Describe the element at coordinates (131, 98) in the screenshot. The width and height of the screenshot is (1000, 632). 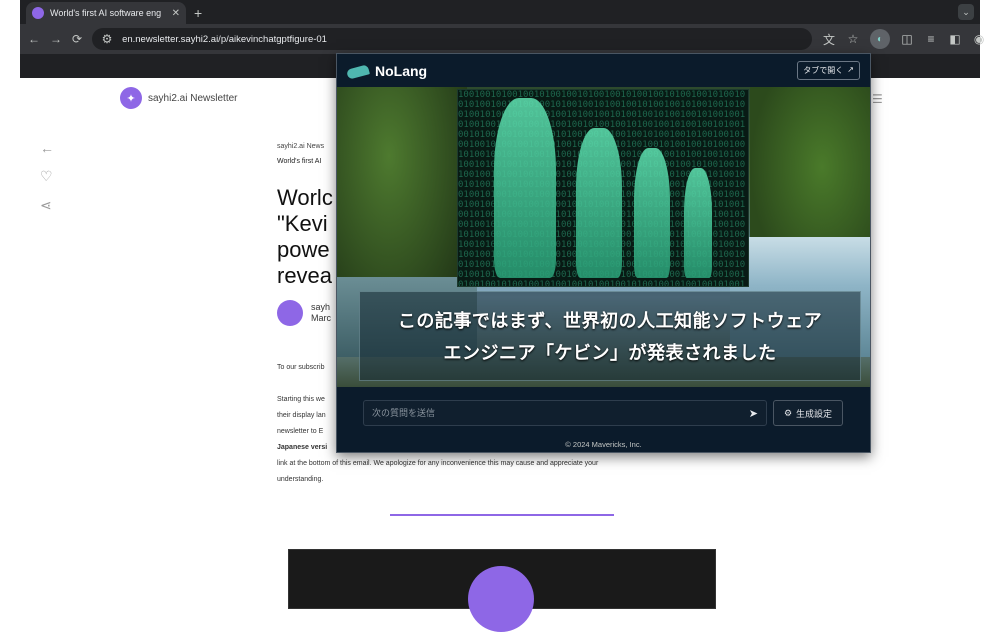
I see `site-logo-icon: ✦` at that location.